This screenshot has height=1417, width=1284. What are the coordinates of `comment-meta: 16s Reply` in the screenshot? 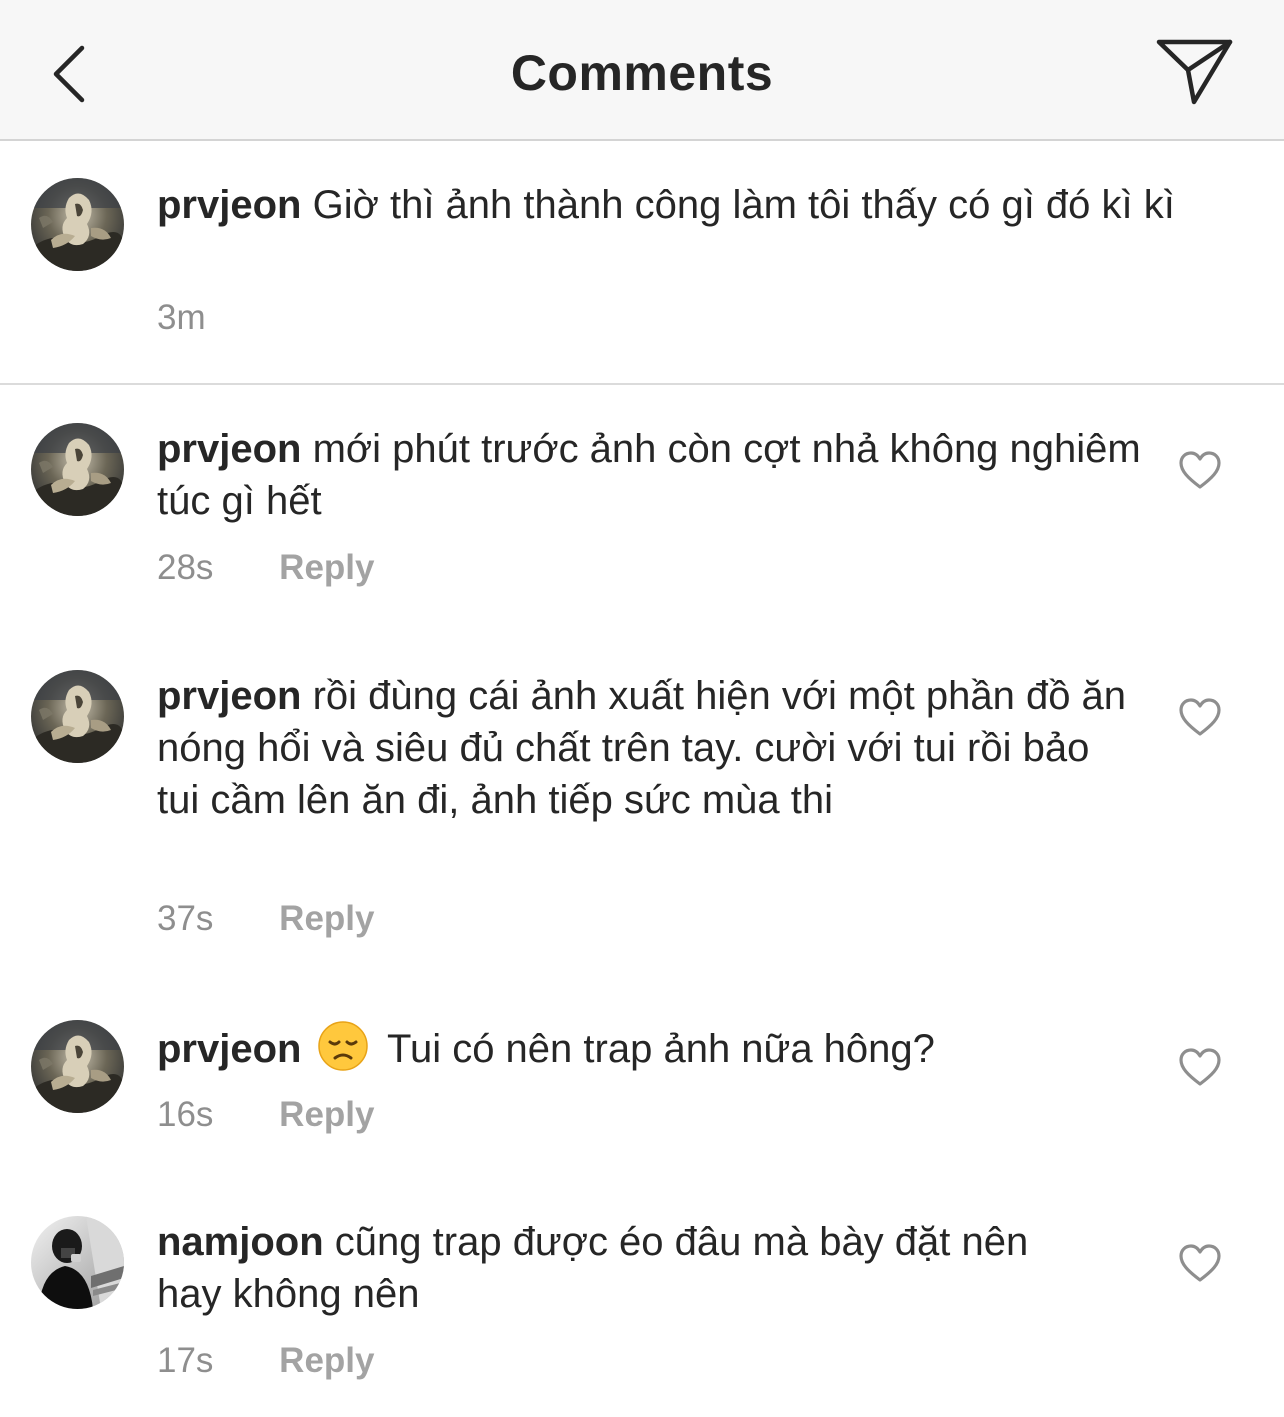 It's located at (265, 1115).